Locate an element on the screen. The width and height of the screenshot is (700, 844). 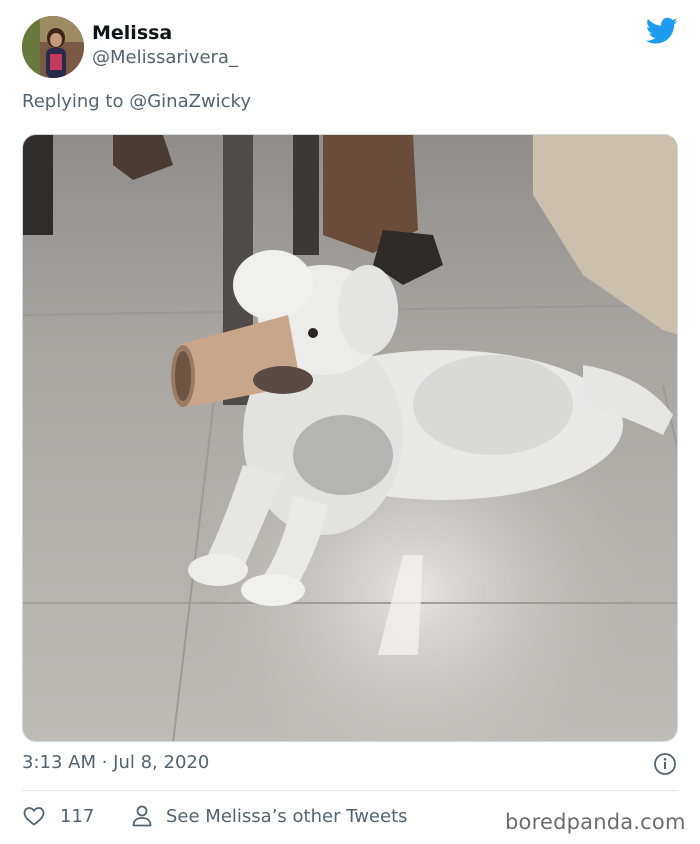
replying-to: Replying to @GinaZwicky is located at coordinates (136, 101).